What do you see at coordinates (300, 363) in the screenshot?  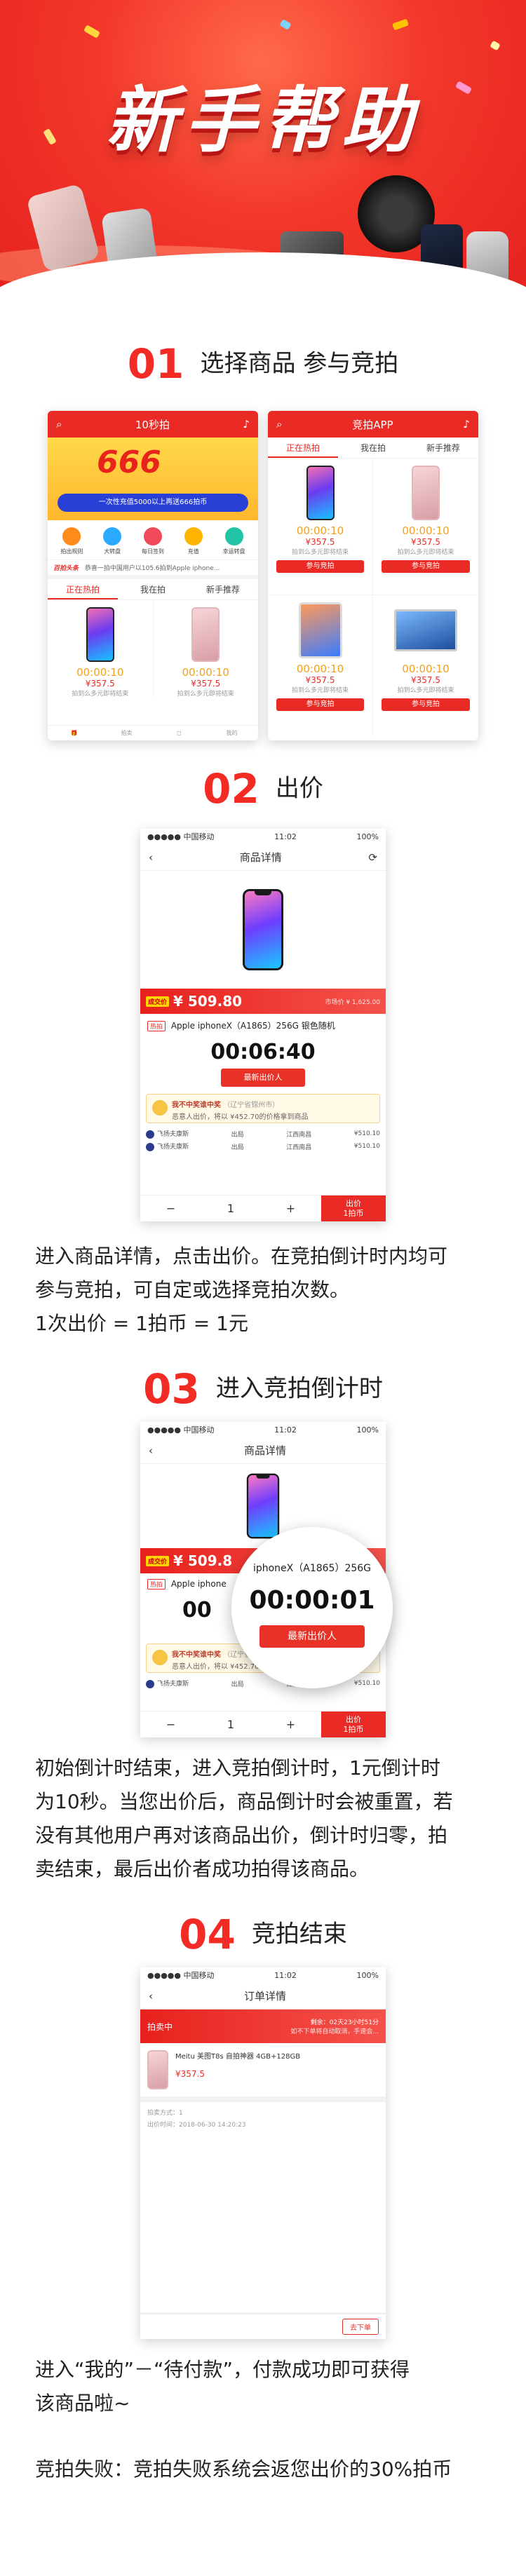 I see `step-title: 选择商品 参与竞拍` at bounding box center [300, 363].